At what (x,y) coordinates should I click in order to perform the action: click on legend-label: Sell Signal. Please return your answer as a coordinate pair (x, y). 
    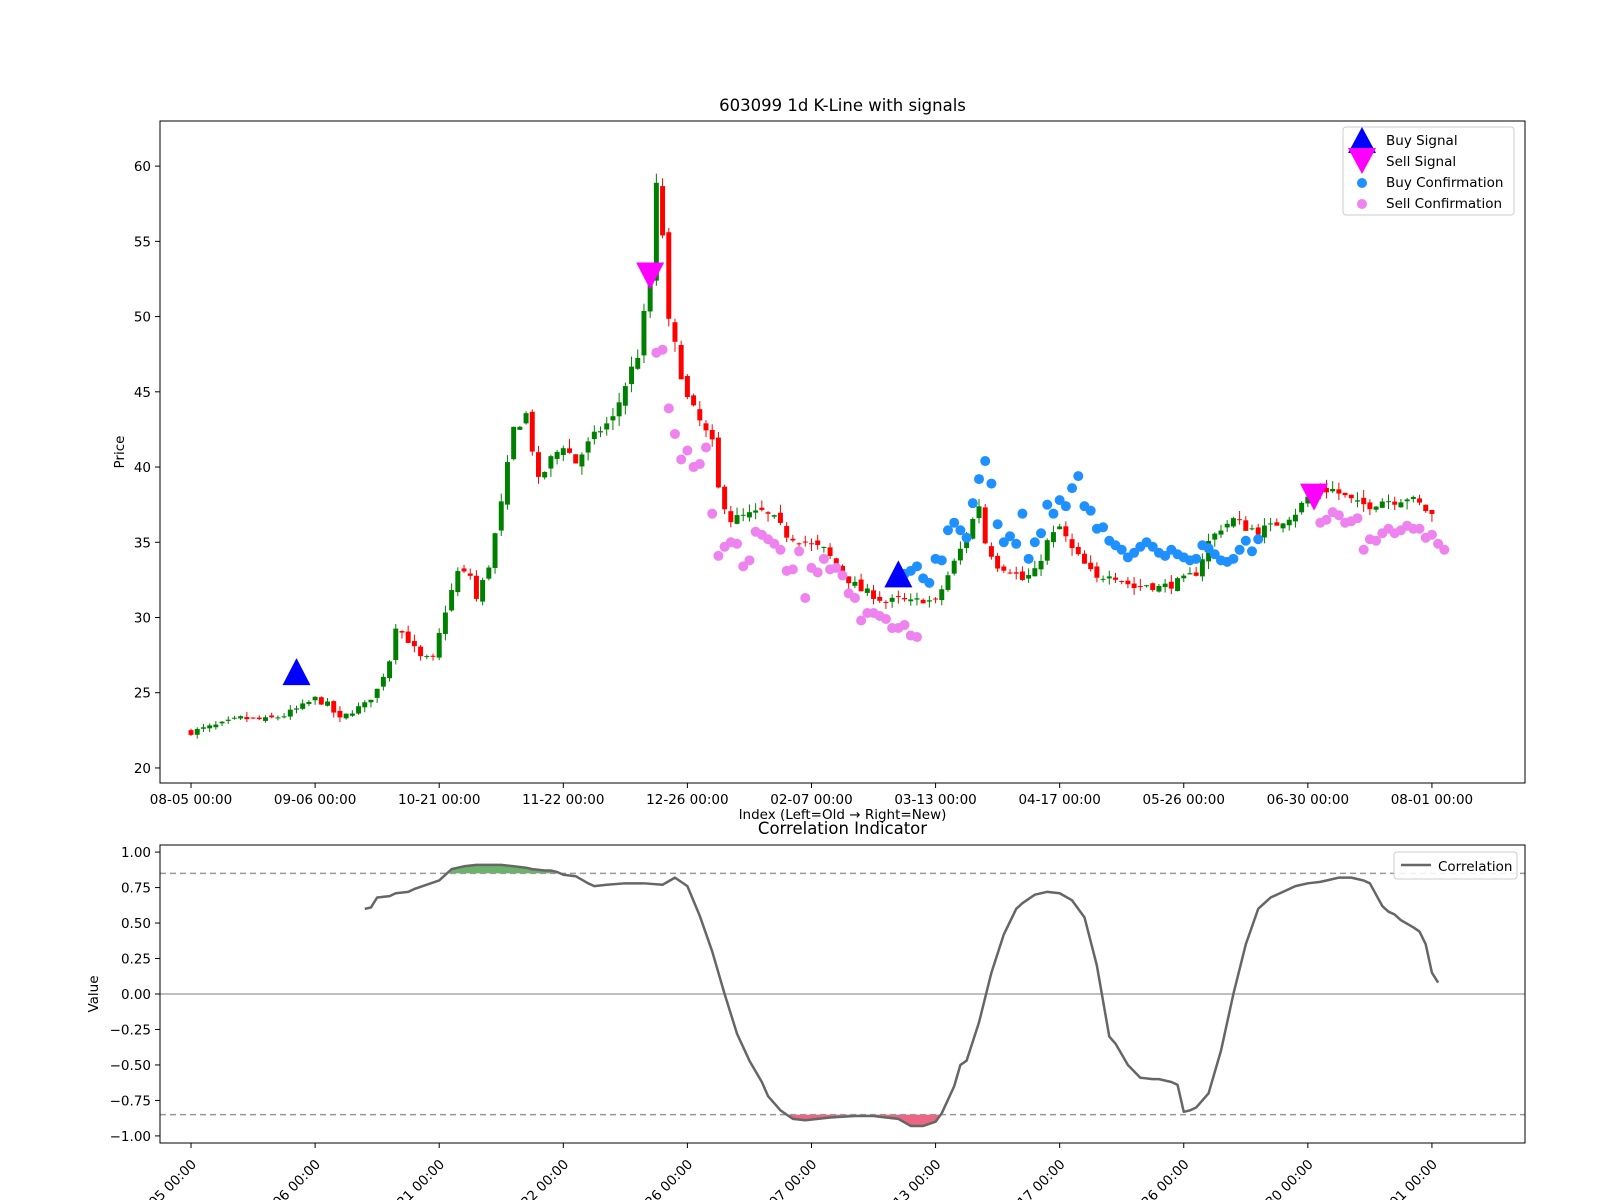
    Looking at the image, I should click on (1421, 162).